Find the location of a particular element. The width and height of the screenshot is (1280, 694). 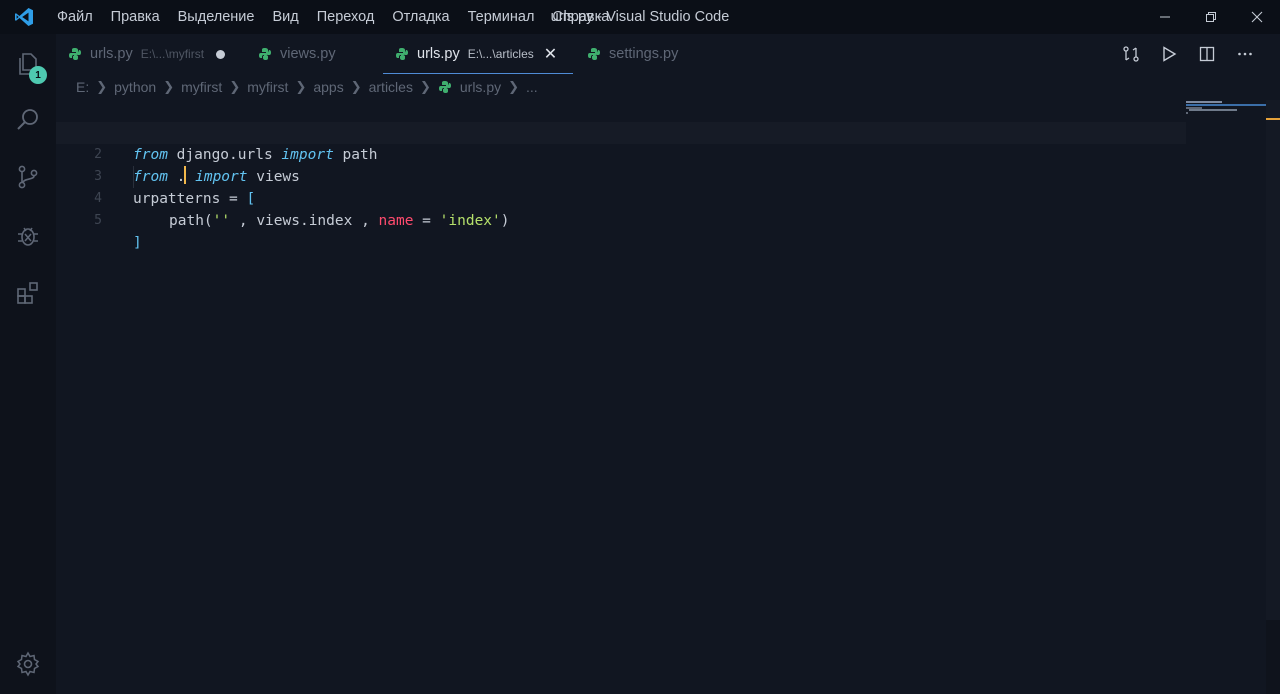

cursor-position-marker is located at coordinates (1273, 119).